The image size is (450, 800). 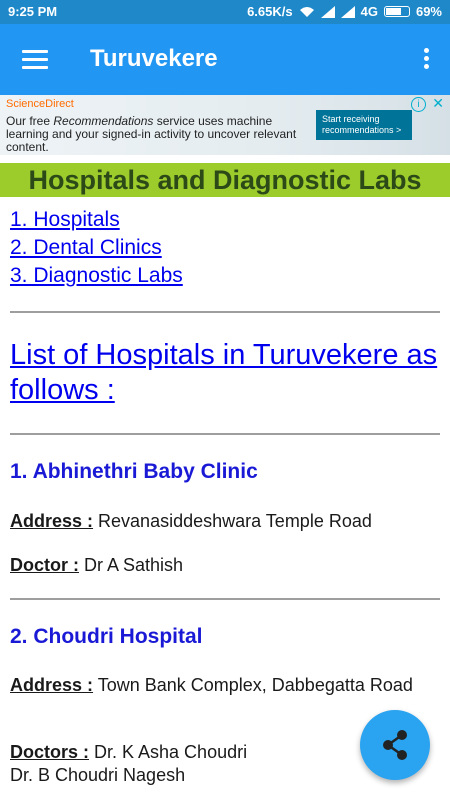 What do you see at coordinates (427, 60) in the screenshot?
I see `more-vert-icon` at bounding box center [427, 60].